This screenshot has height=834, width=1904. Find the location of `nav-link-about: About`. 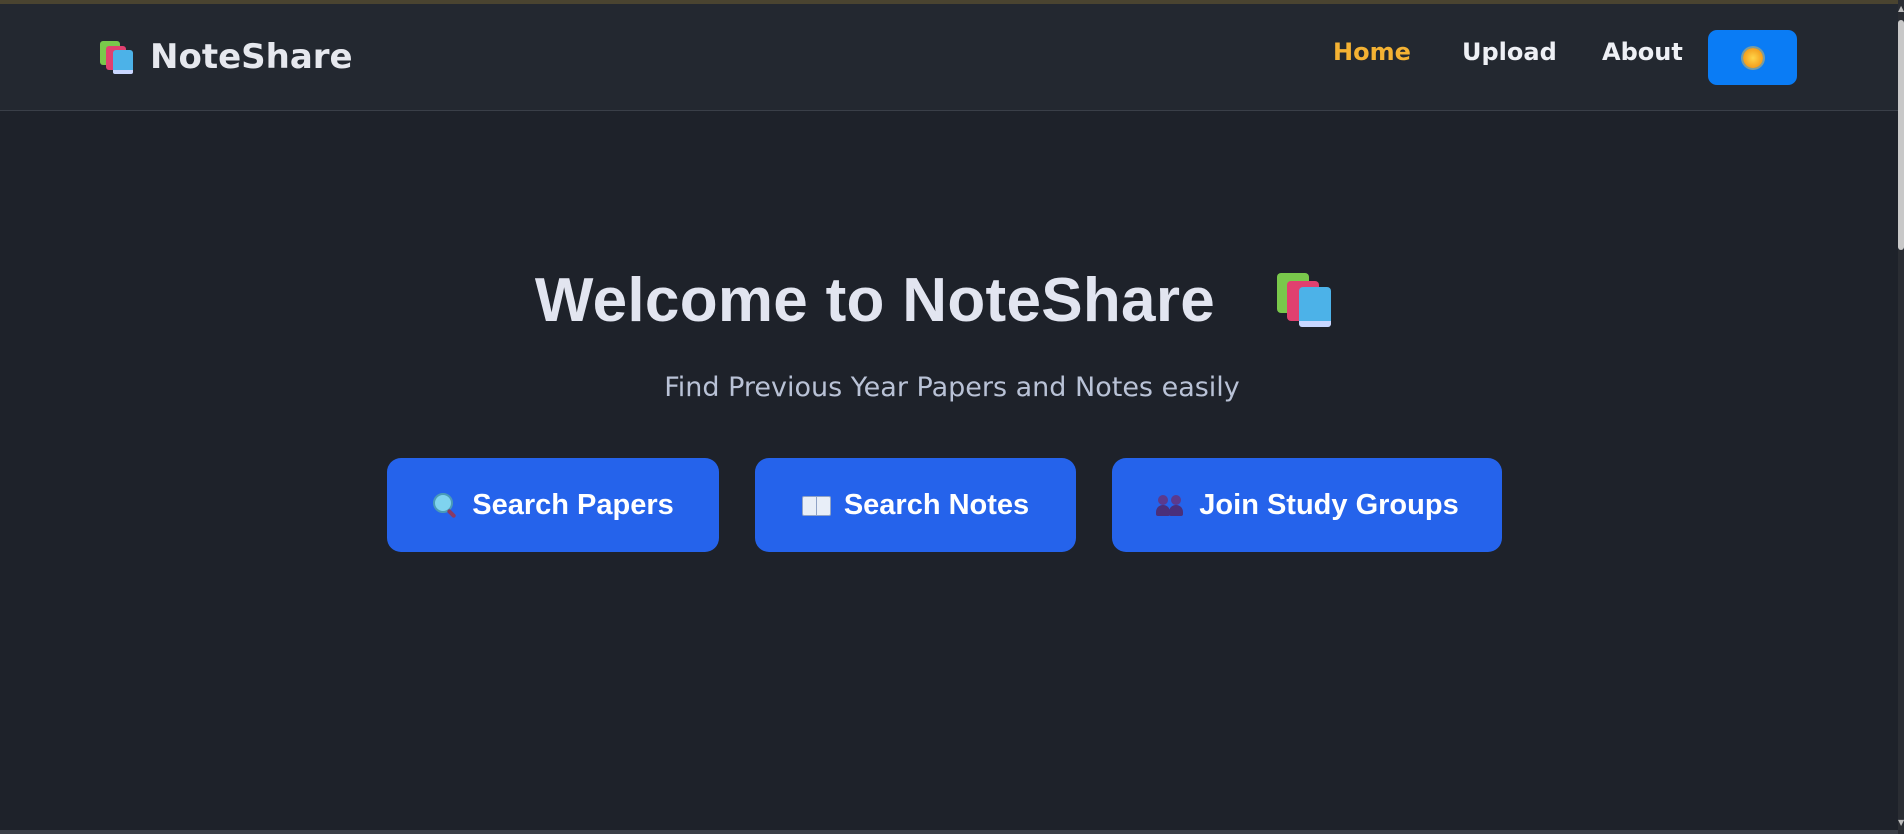

nav-link-about: About is located at coordinates (1642, 52).